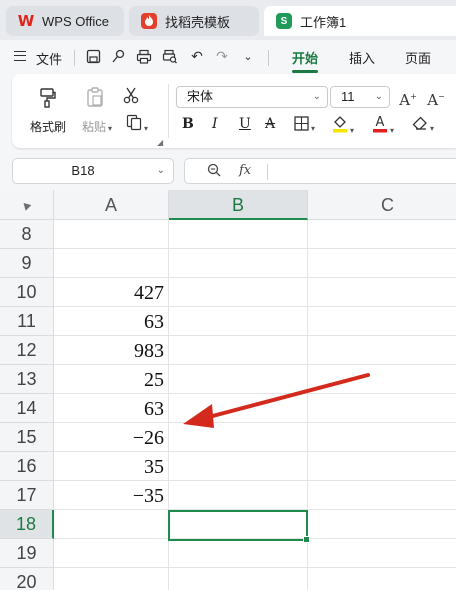  Describe the element at coordinates (430, 127) in the screenshot. I see `clear-format-icon: ▾` at that location.